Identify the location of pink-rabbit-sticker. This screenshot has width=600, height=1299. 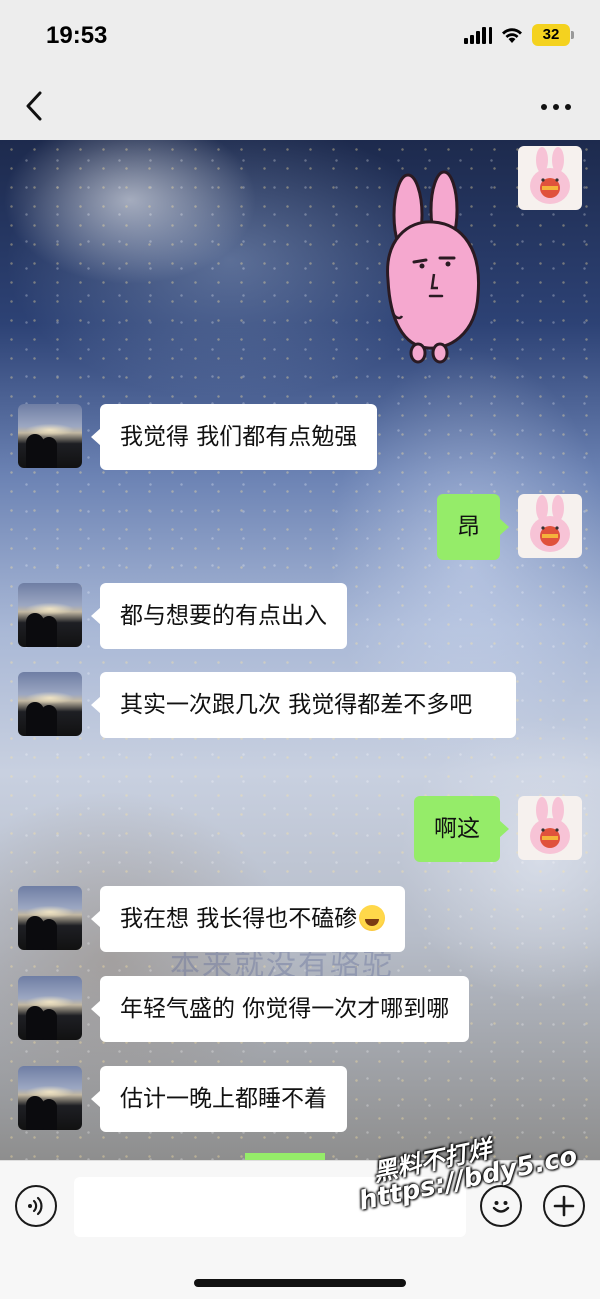
(433, 267).